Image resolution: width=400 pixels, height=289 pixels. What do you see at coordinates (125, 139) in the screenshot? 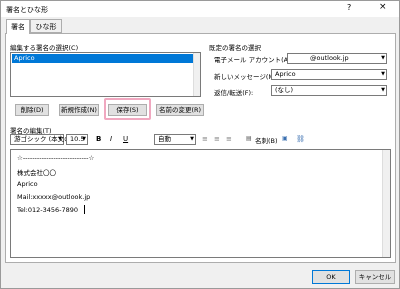
I see `underline-button: U` at bounding box center [125, 139].